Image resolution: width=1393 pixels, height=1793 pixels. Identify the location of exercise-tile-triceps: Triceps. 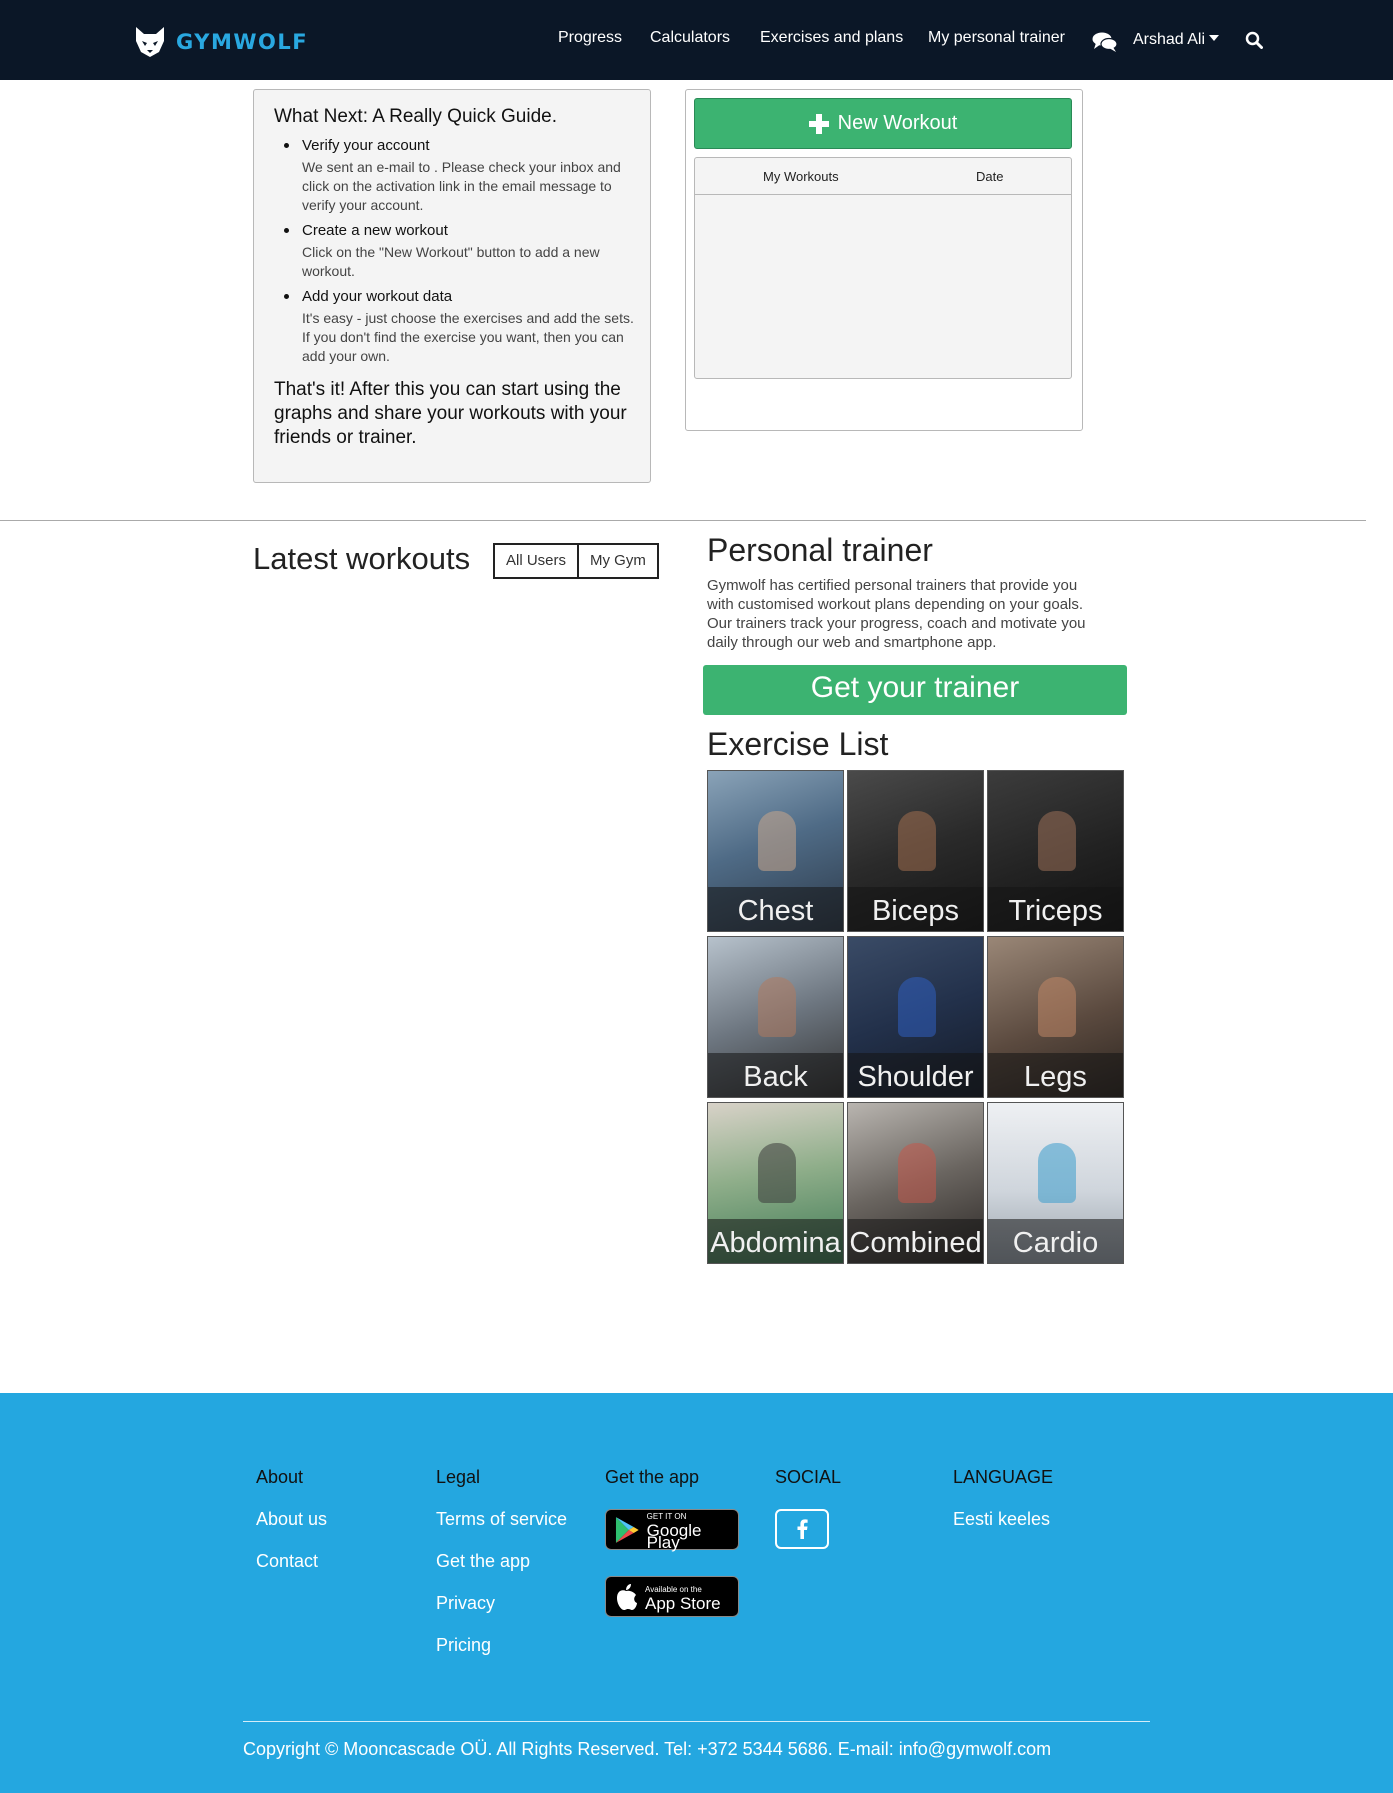
(1055, 851).